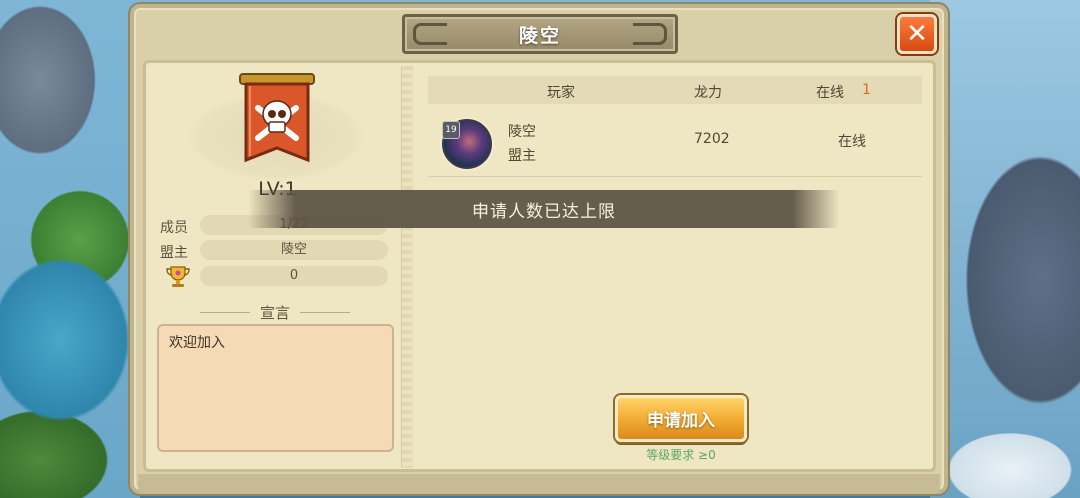 The image size is (1080, 498). I want to click on player-level-badge: 19, so click(451, 130).